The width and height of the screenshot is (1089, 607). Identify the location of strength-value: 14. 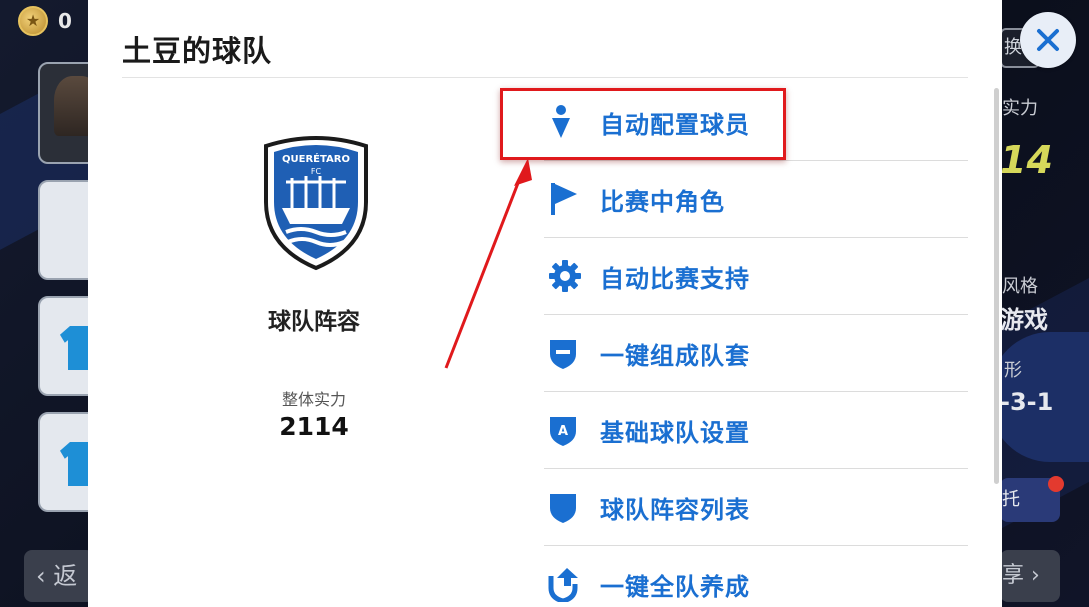
(1026, 160).